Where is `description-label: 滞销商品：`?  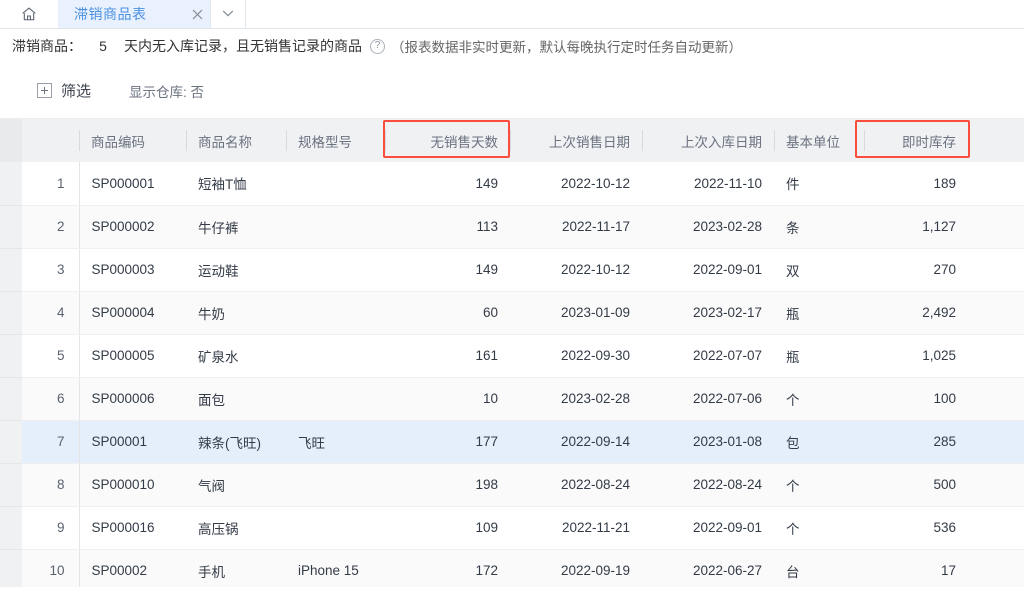 description-label: 滞销商品： is located at coordinates (47, 46).